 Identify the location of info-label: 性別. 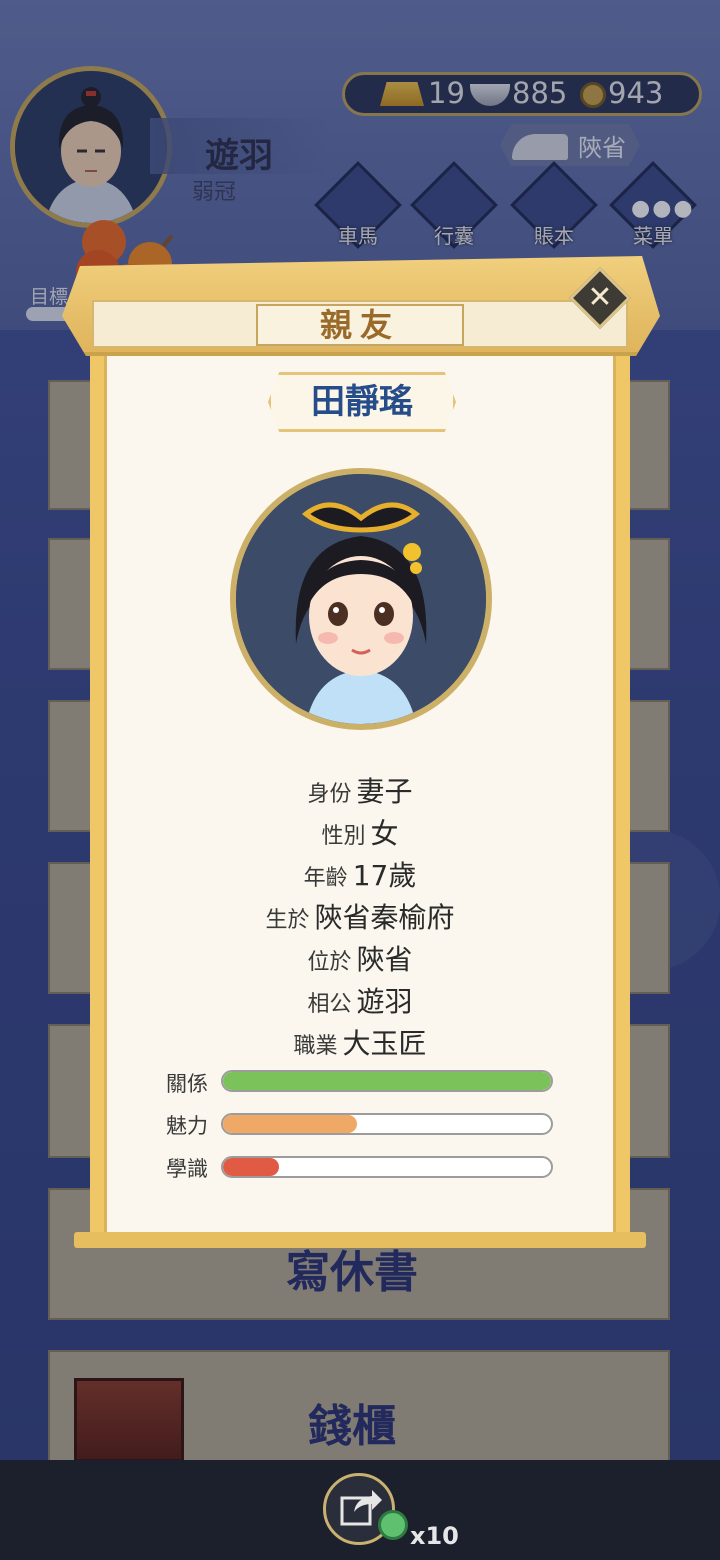
(343, 836).